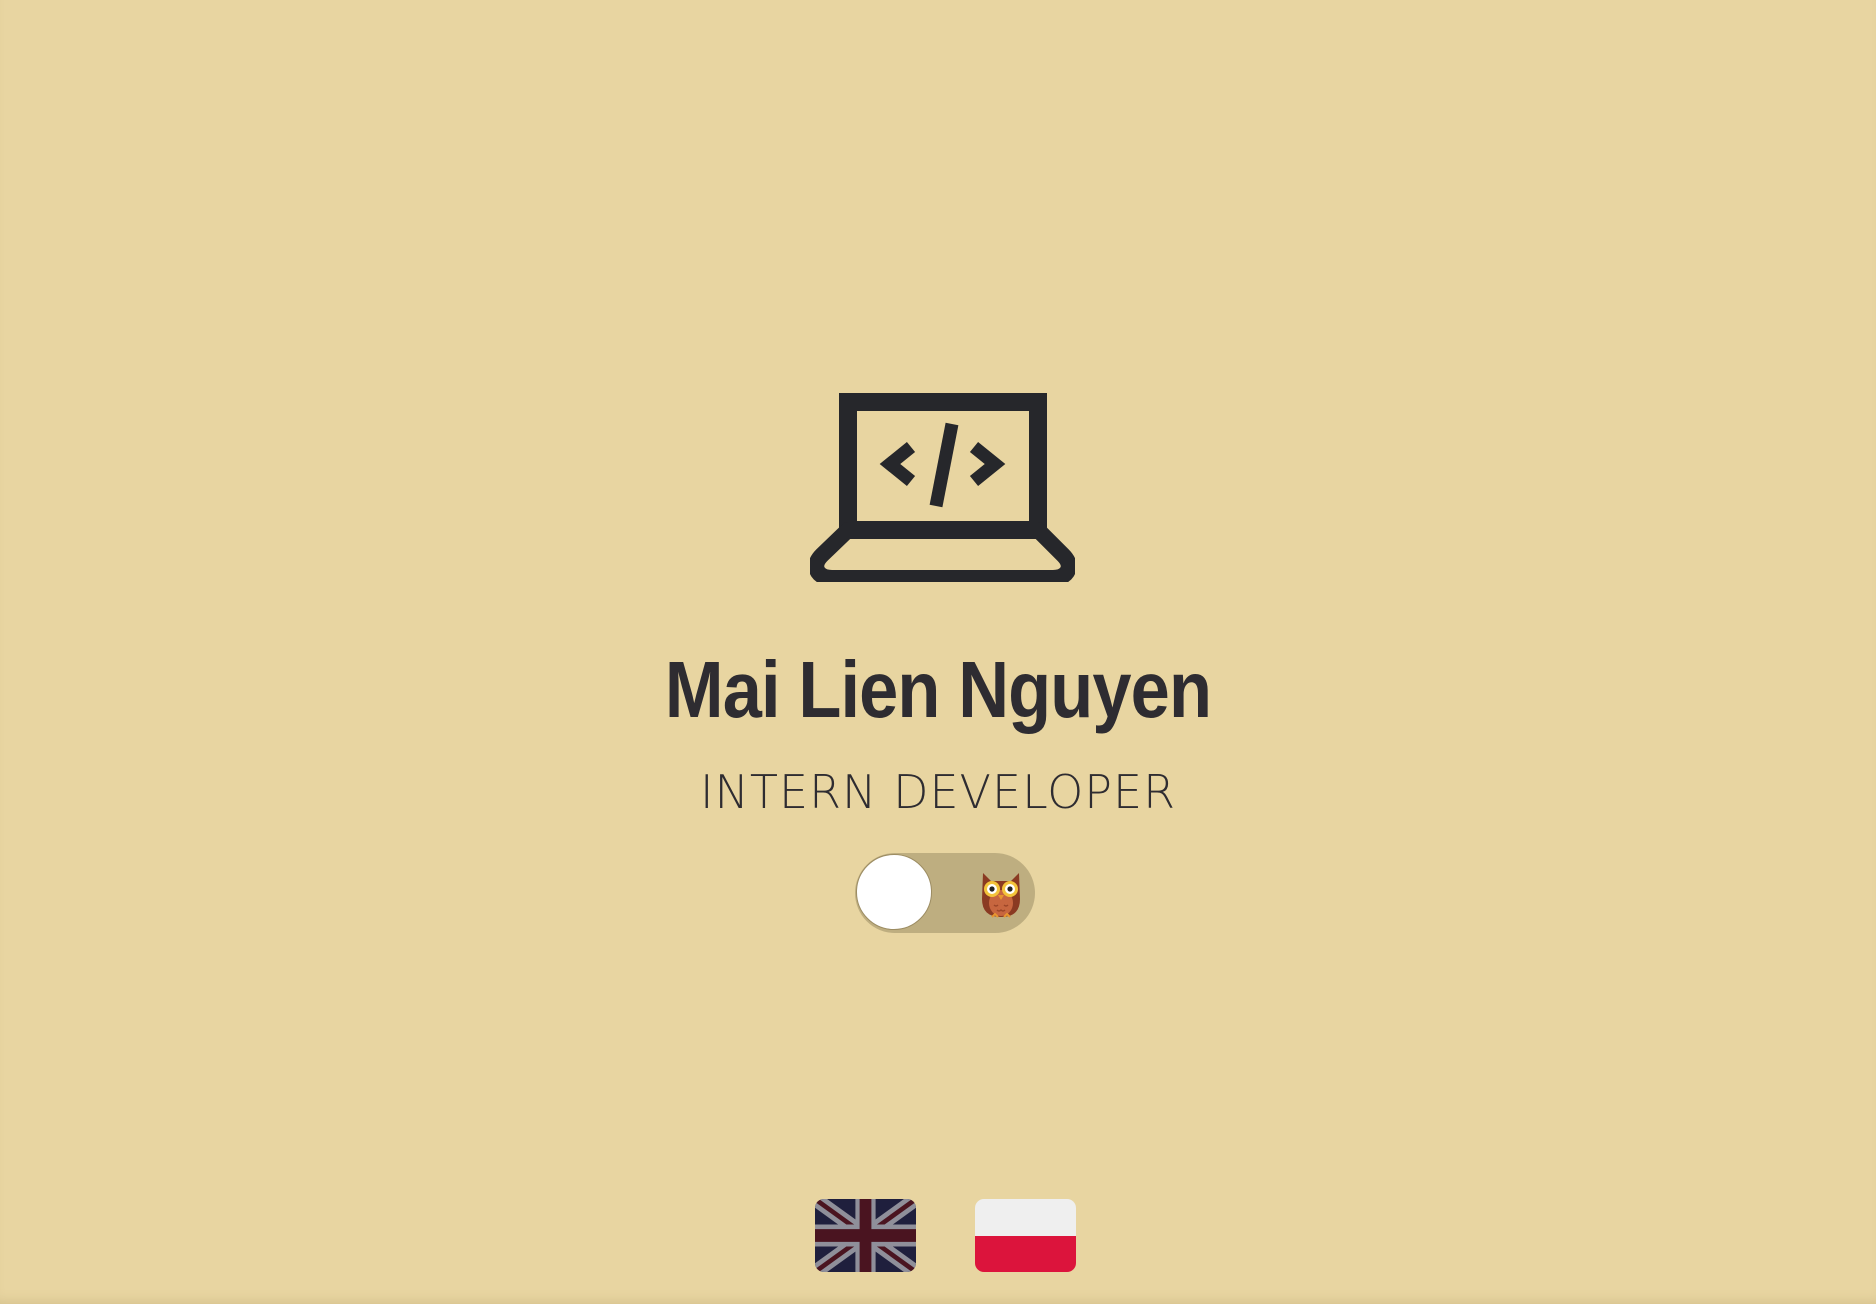 This screenshot has width=1876, height=1308. I want to click on uk-flag-icon, so click(865, 1235).